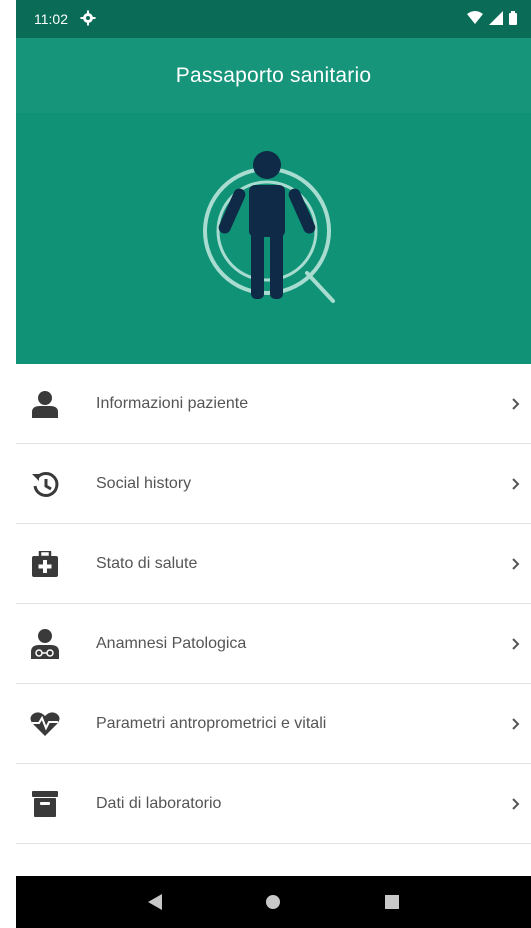 This screenshot has height=928, width=531. Describe the element at coordinates (513, 19) in the screenshot. I see `battery-icon` at that location.